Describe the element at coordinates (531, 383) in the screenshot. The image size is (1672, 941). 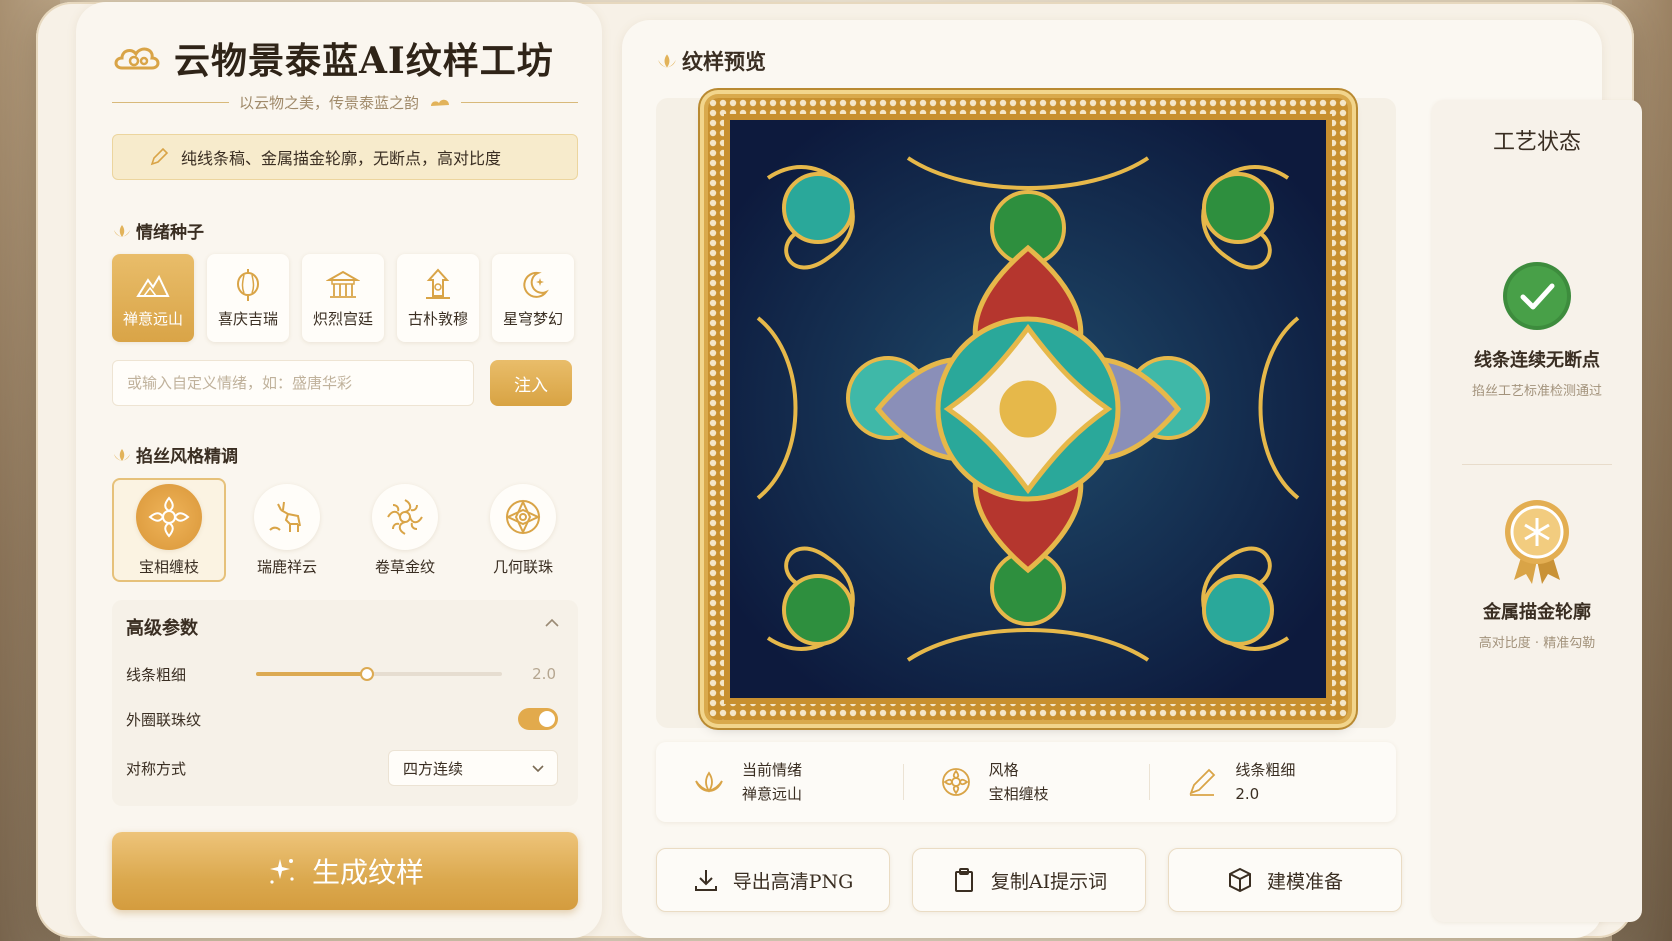
I see `inject-button: 注入` at that location.